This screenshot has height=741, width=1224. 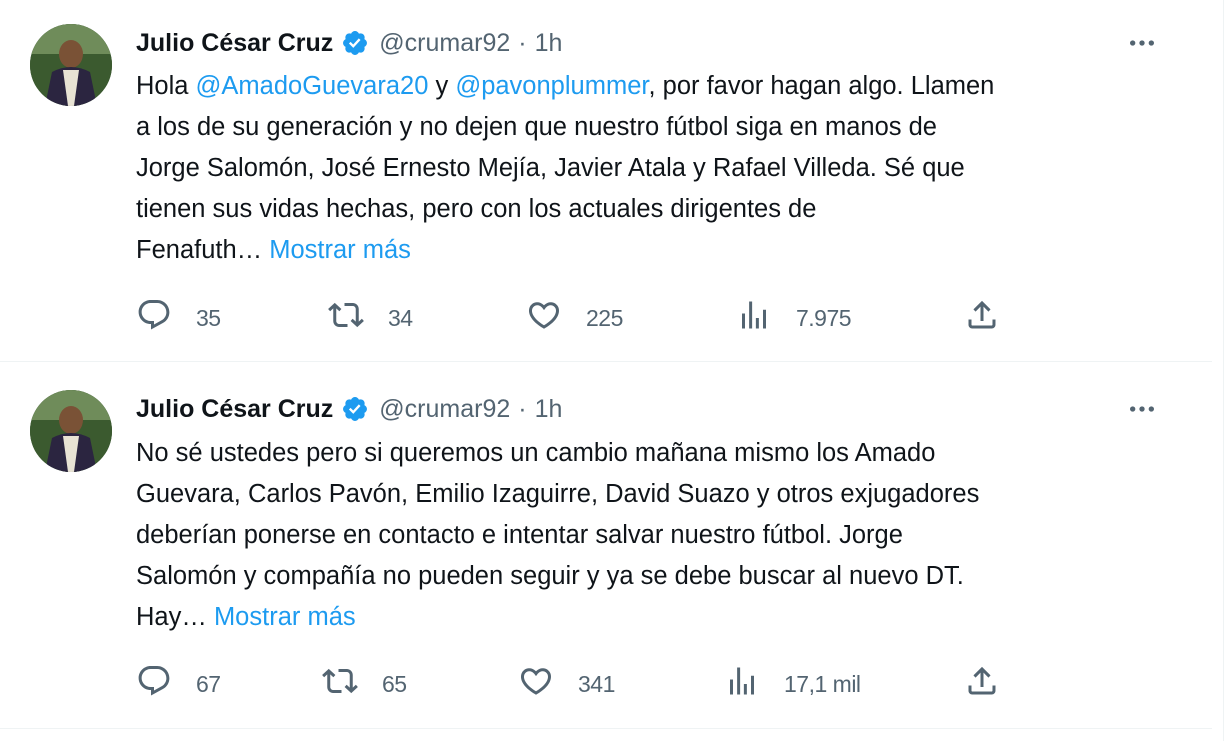 What do you see at coordinates (596, 683) in the screenshot?
I see `like-count: 341` at bounding box center [596, 683].